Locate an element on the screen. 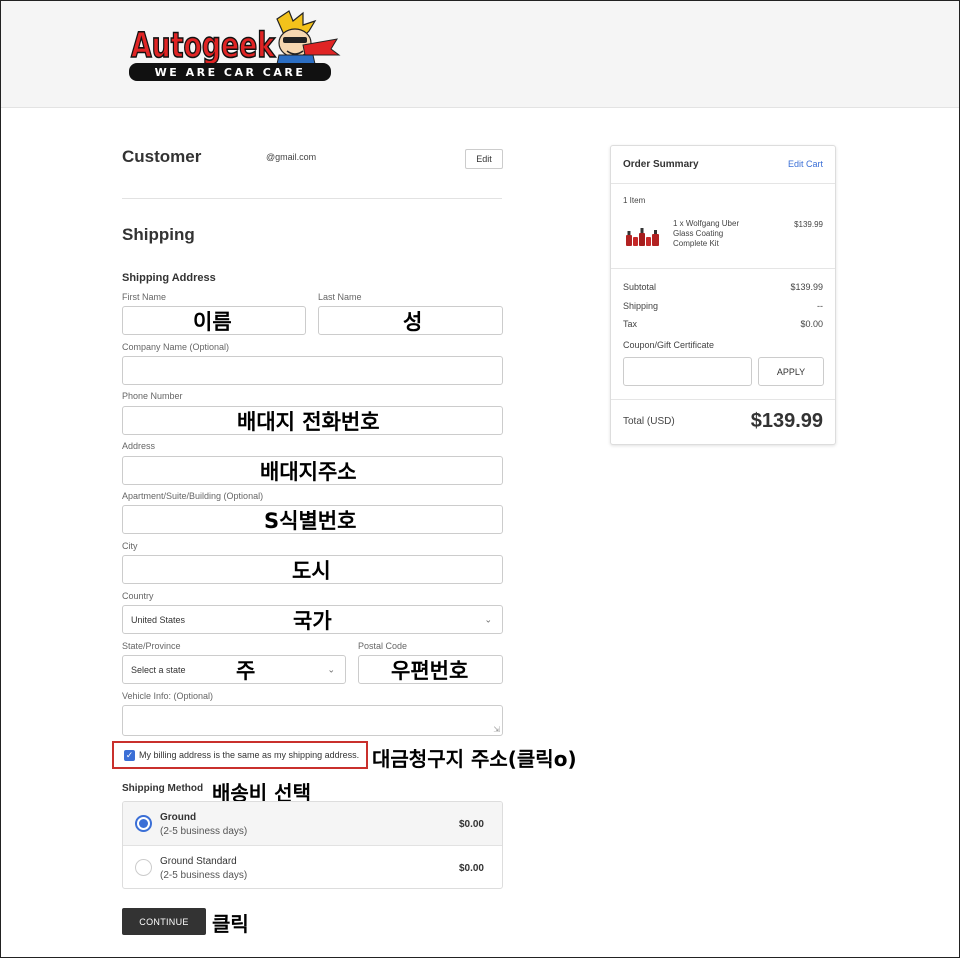  resize-handle-icon: ⇲ is located at coordinates (496, 729).